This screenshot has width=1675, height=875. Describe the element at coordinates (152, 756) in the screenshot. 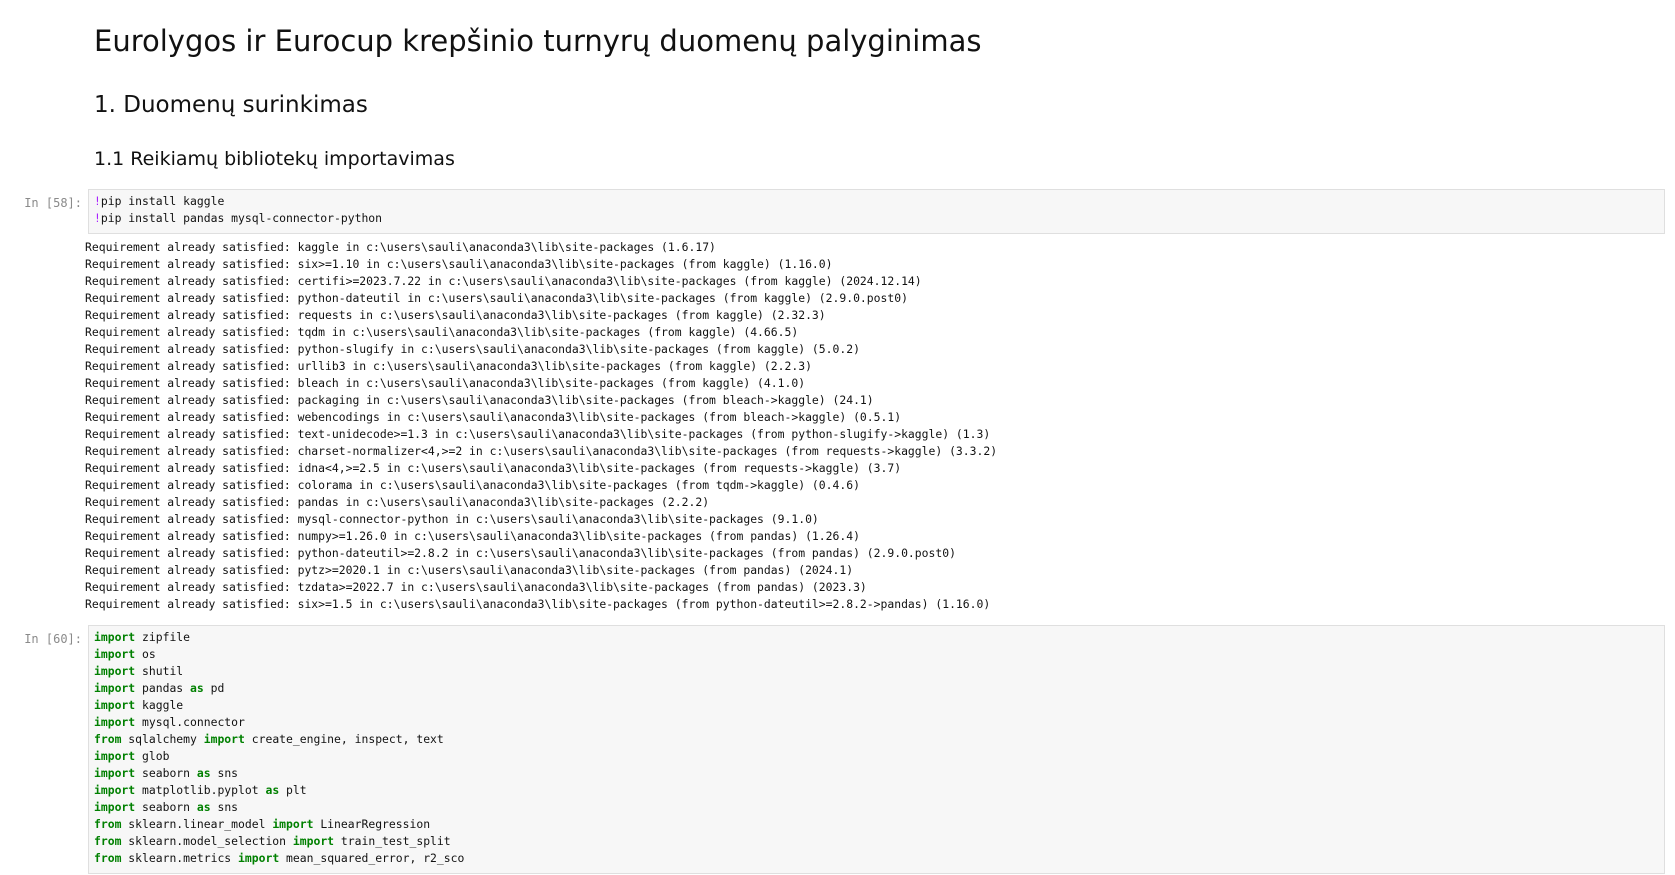

I see `code-text: glob` at that location.